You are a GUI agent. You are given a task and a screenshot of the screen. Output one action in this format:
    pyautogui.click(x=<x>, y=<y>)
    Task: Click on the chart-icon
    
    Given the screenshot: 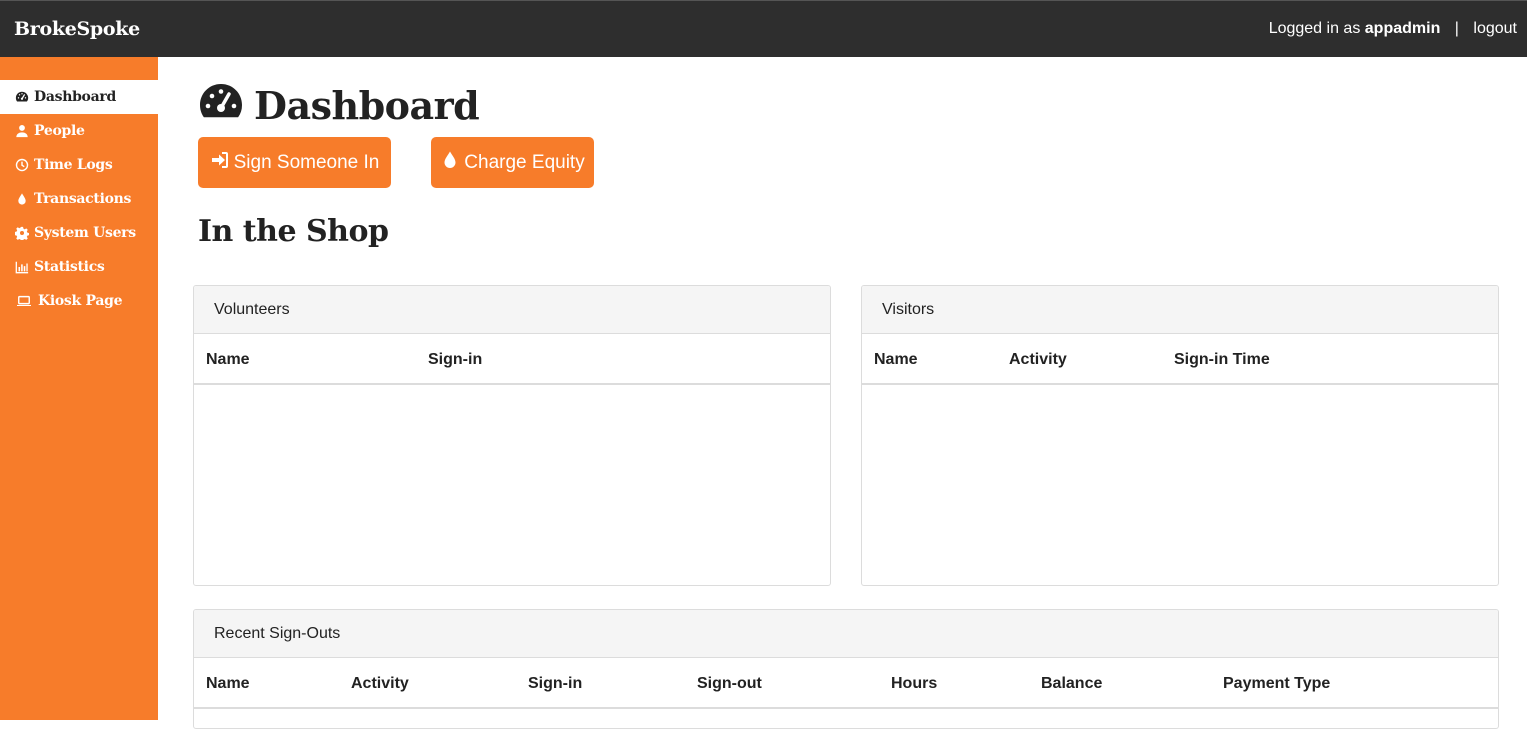 What is the action you would take?
    pyautogui.click(x=22, y=267)
    